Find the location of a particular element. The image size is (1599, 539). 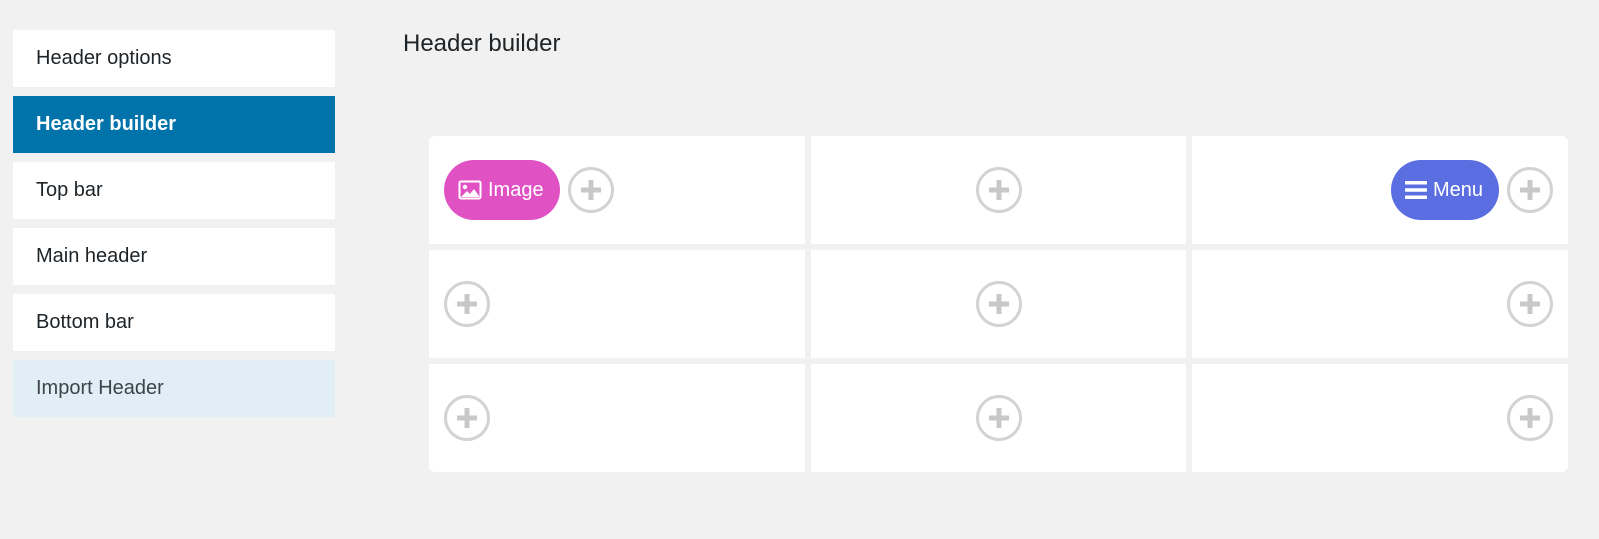

builder-cell-top-right: Menu is located at coordinates (1380, 190).